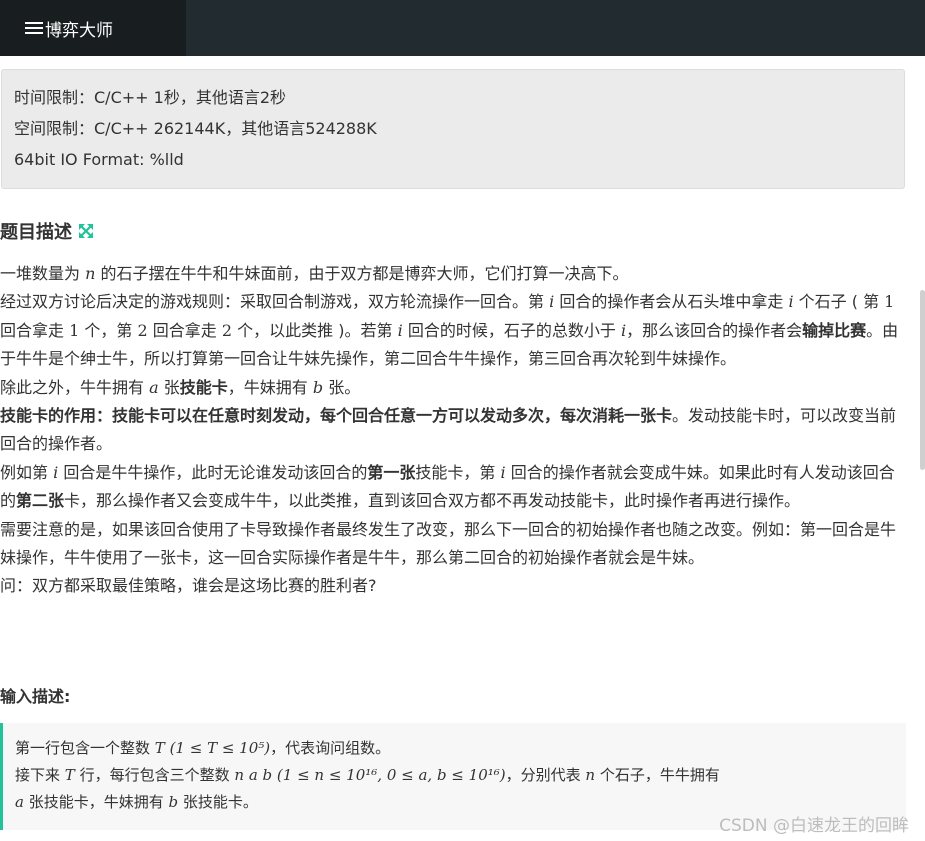  I want to click on csdn-watermark: CSDN @白速龙王的回眸, so click(814, 826).